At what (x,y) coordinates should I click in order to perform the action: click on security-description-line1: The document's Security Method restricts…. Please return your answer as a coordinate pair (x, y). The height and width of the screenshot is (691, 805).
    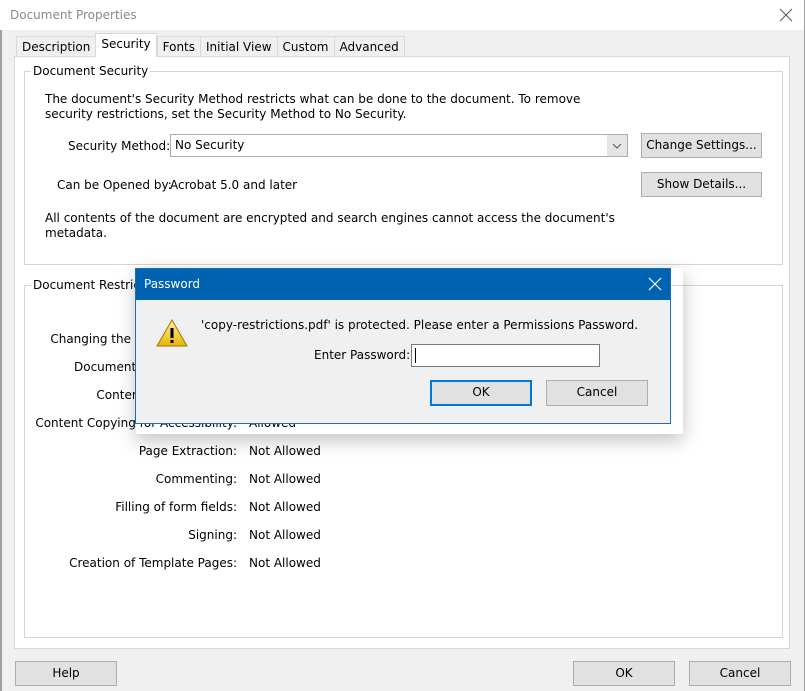
    Looking at the image, I should click on (313, 99).